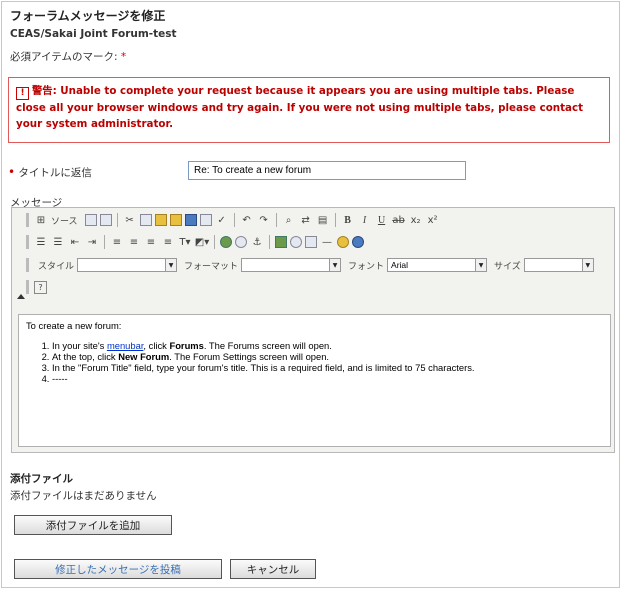  What do you see at coordinates (185, 242) in the screenshot?
I see `text-color-icon: T▾` at bounding box center [185, 242].